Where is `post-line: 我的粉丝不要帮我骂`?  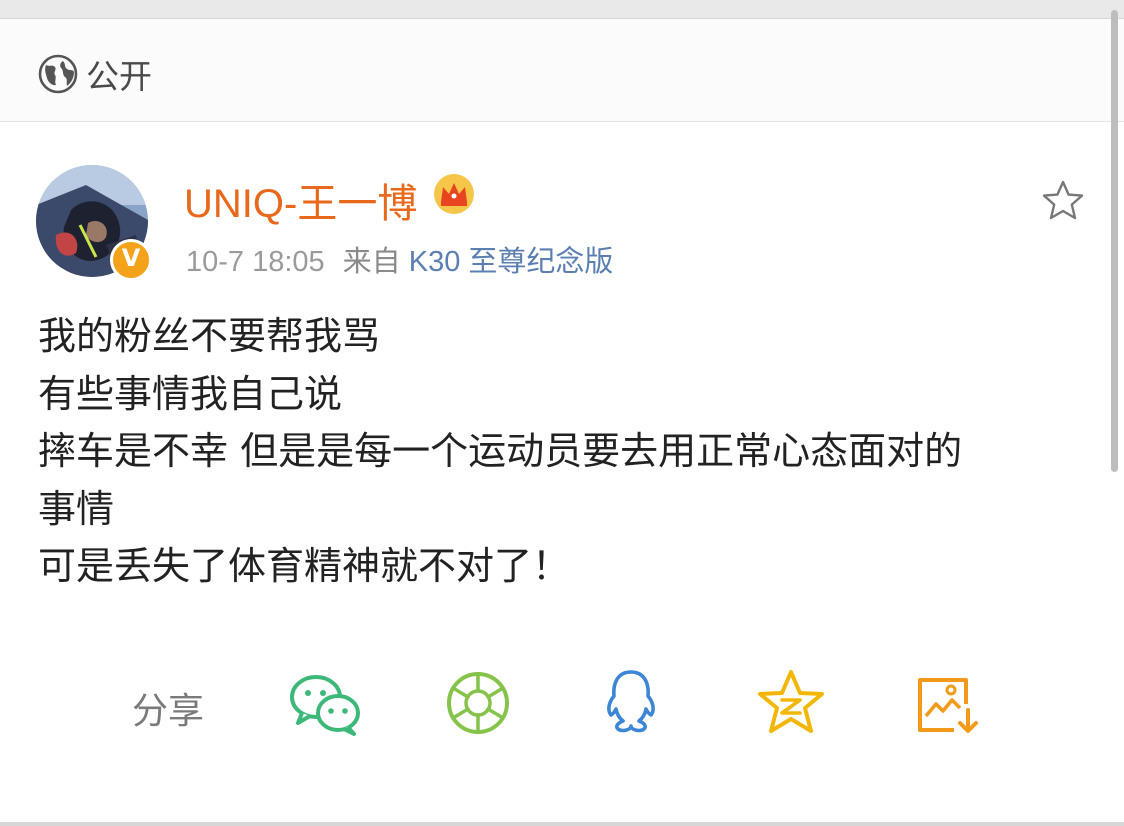
post-line: 我的粉丝不要帮我骂 is located at coordinates (209, 336).